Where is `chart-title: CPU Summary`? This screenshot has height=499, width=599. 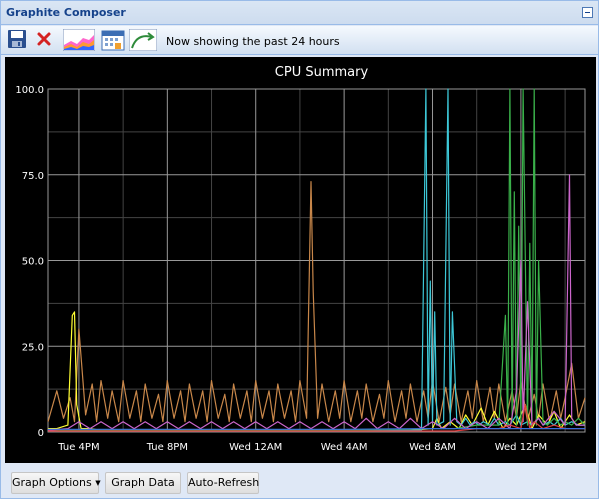 chart-title: CPU Summary is located at coordinates (322, 72).